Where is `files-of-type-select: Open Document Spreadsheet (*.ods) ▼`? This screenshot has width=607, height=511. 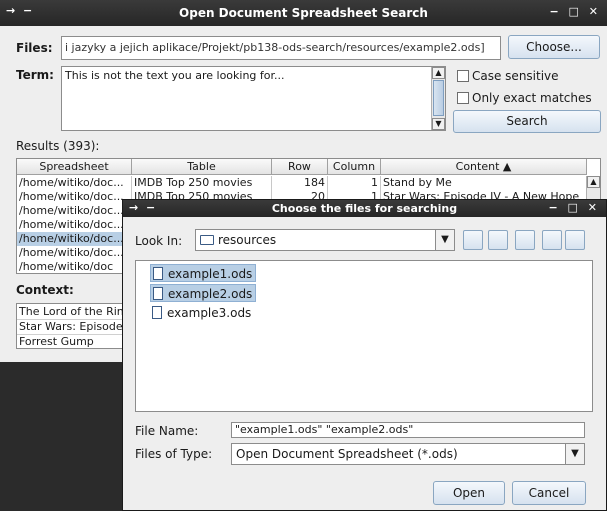 files-of-type-select: Open Document Spreadsheet (*.ods) ▼ is located at coordinates (408, 454).